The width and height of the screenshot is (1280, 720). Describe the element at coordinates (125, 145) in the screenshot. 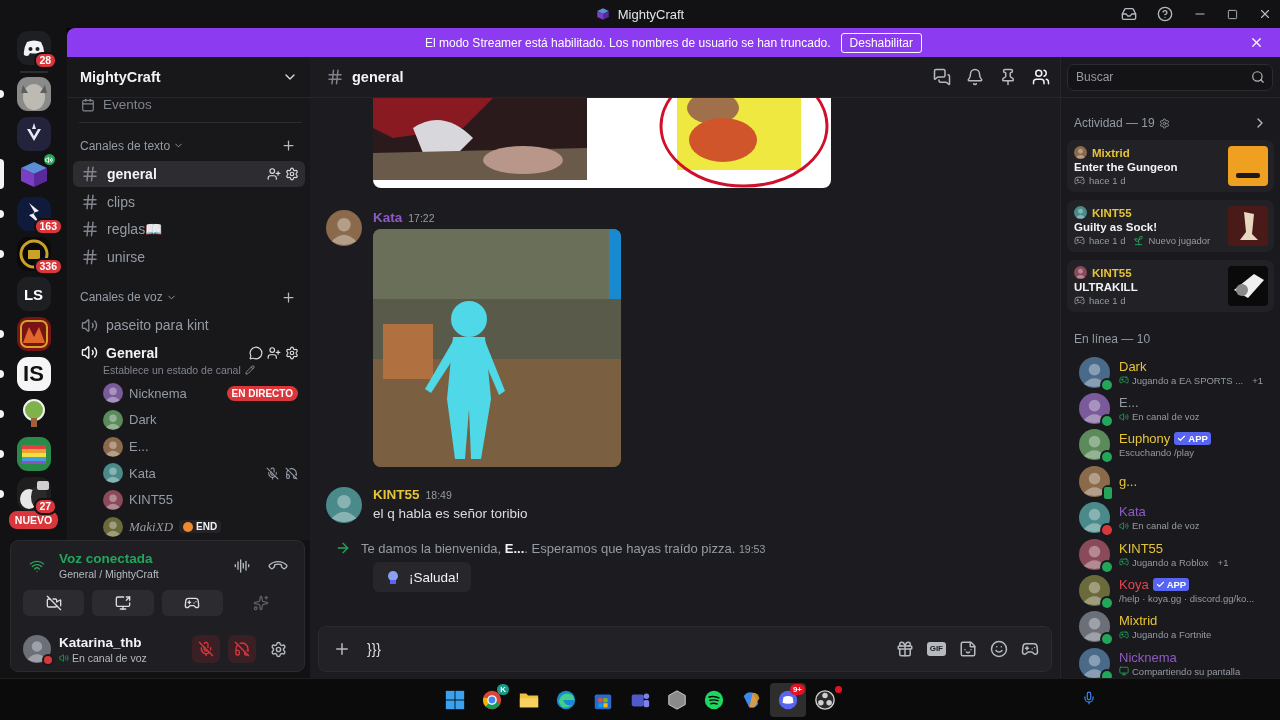

I see `category-label: Canales de texto` at that location.